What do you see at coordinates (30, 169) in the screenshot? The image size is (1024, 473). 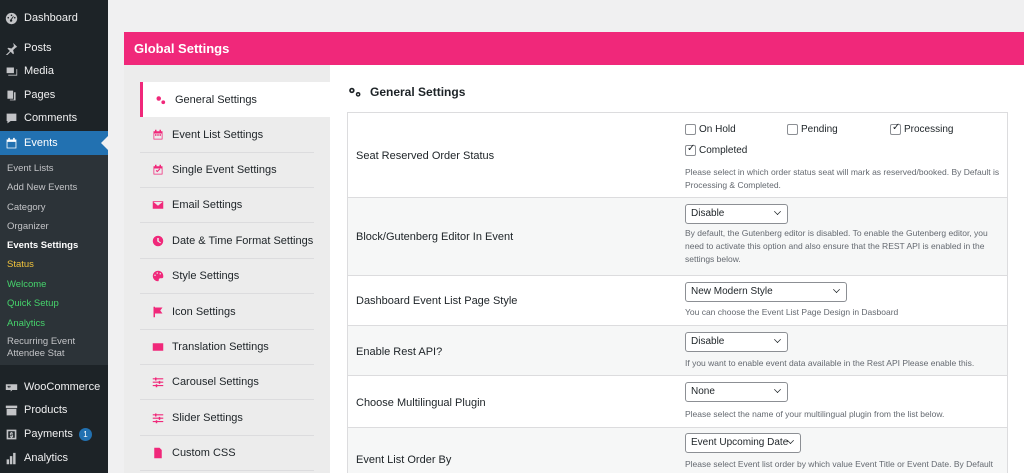 I see `submenu-event-lists: Event Lists` at bounding box center [30, 169].